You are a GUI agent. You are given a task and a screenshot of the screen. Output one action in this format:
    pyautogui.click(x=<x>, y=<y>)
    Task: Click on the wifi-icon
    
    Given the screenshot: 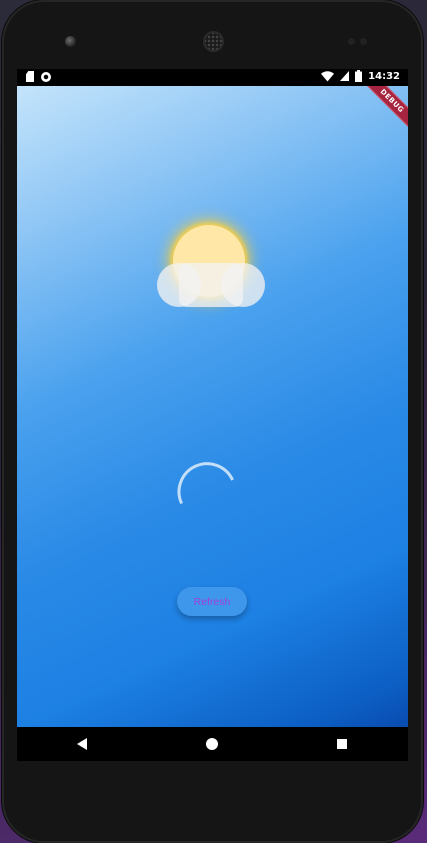 What is the action you would take?
    pyautogui.click(x=328, y=75)
    